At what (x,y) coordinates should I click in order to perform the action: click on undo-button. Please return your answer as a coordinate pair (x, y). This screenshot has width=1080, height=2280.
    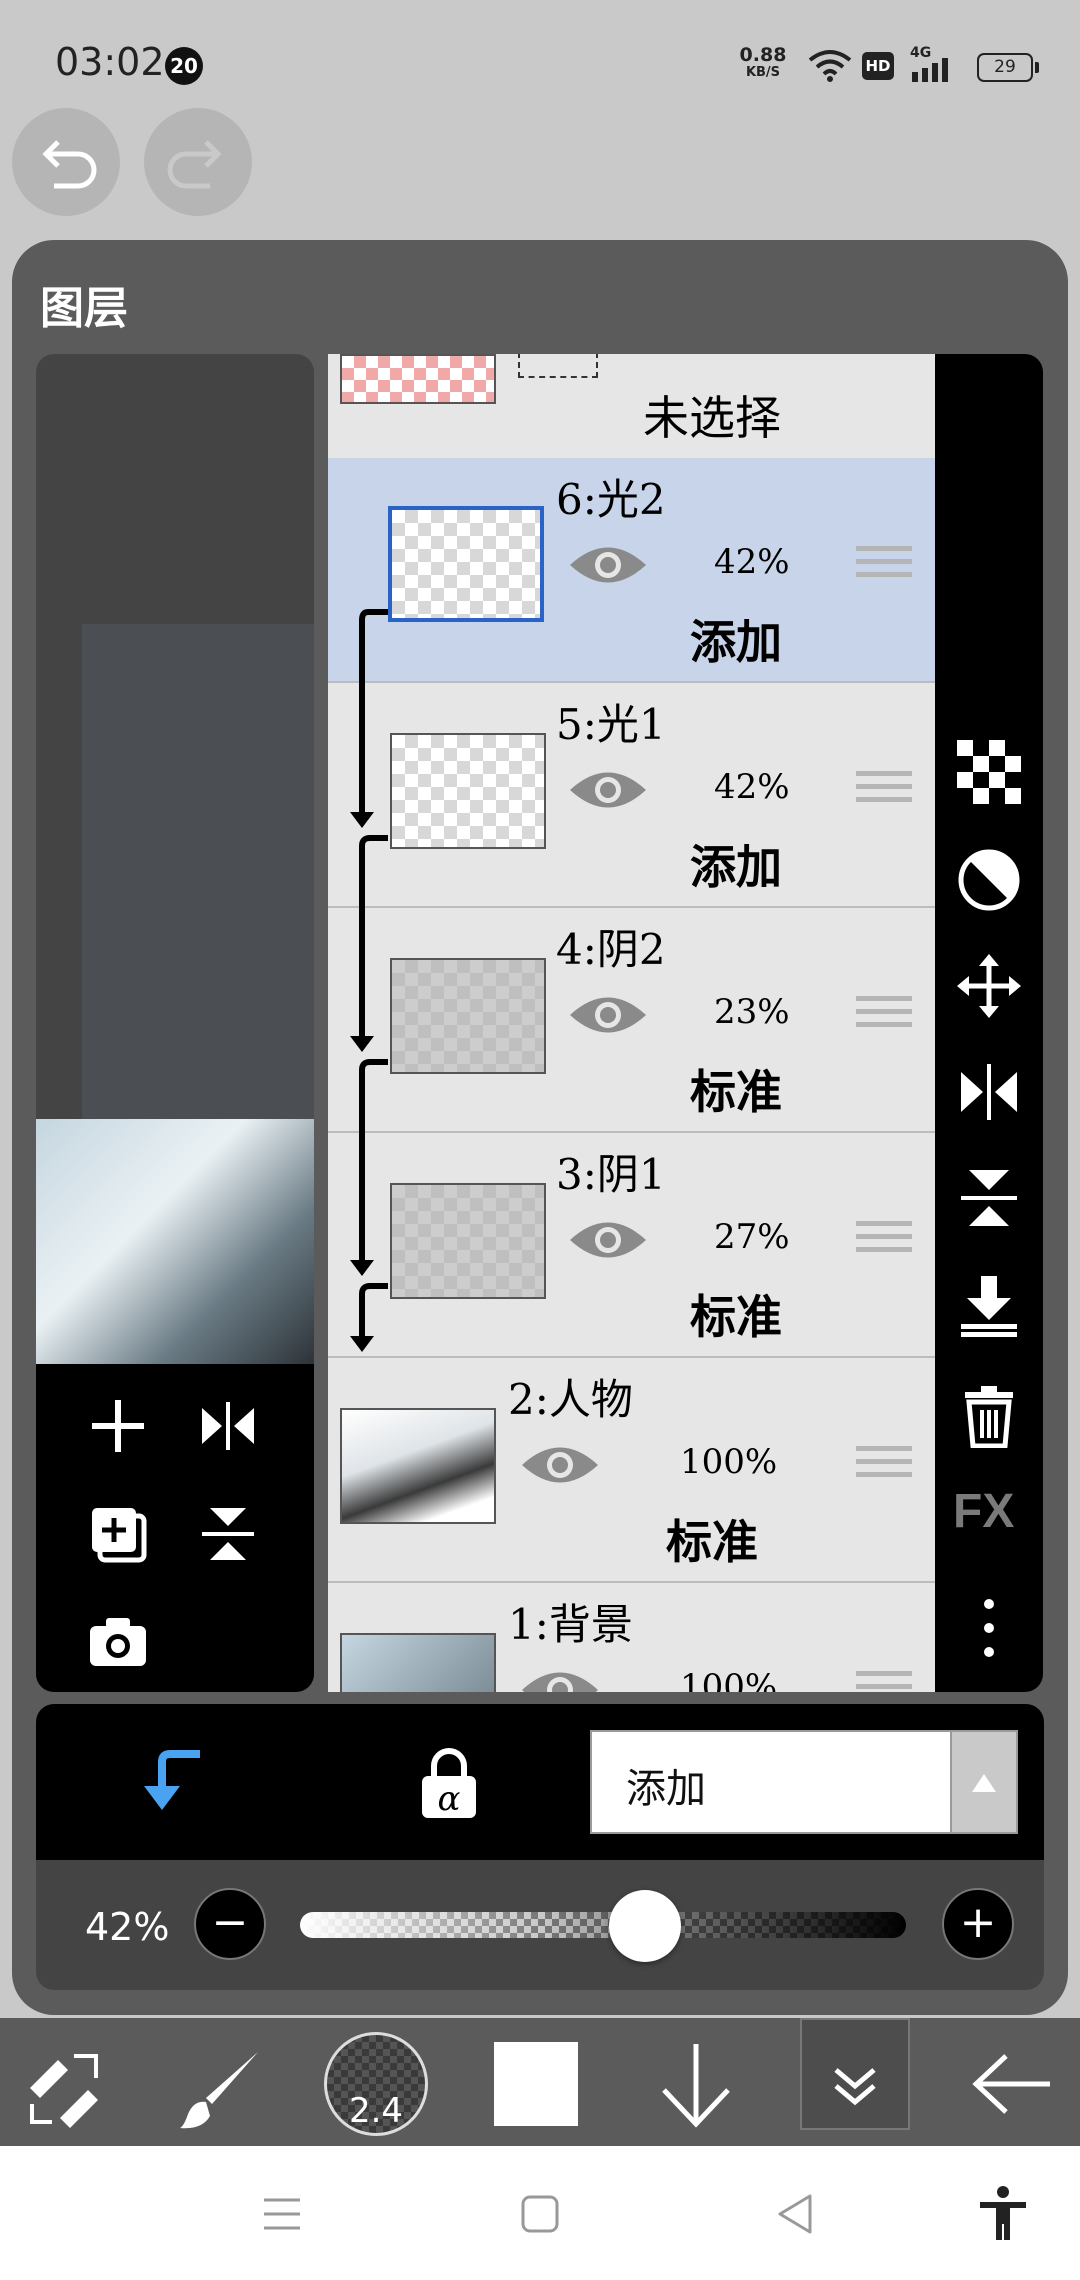
    Looking at the image, I should click on (66, 162).